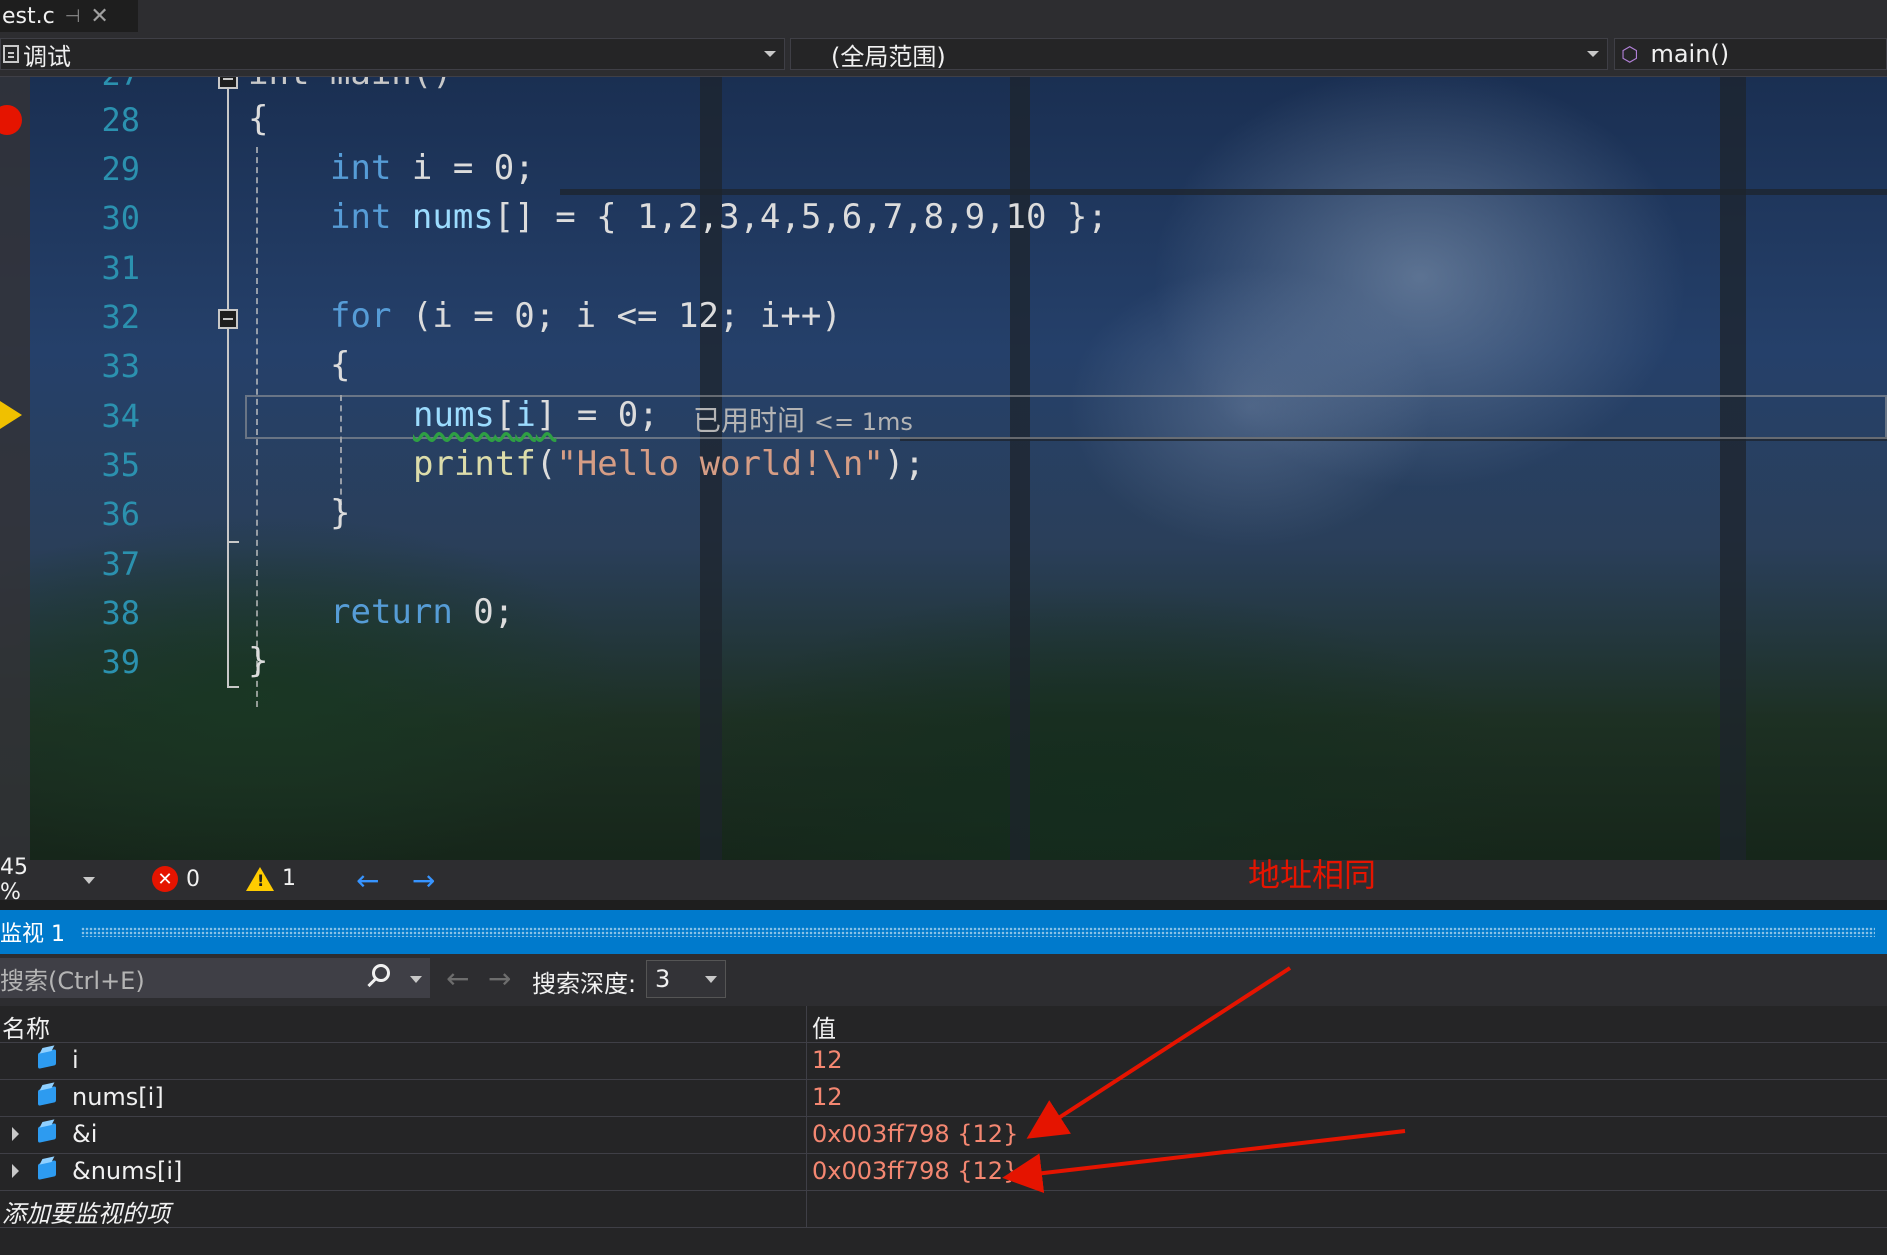 The width and height of the screenshot is (1887, 1255). I want to click on annotation-arrows, so click(1204, 1080).